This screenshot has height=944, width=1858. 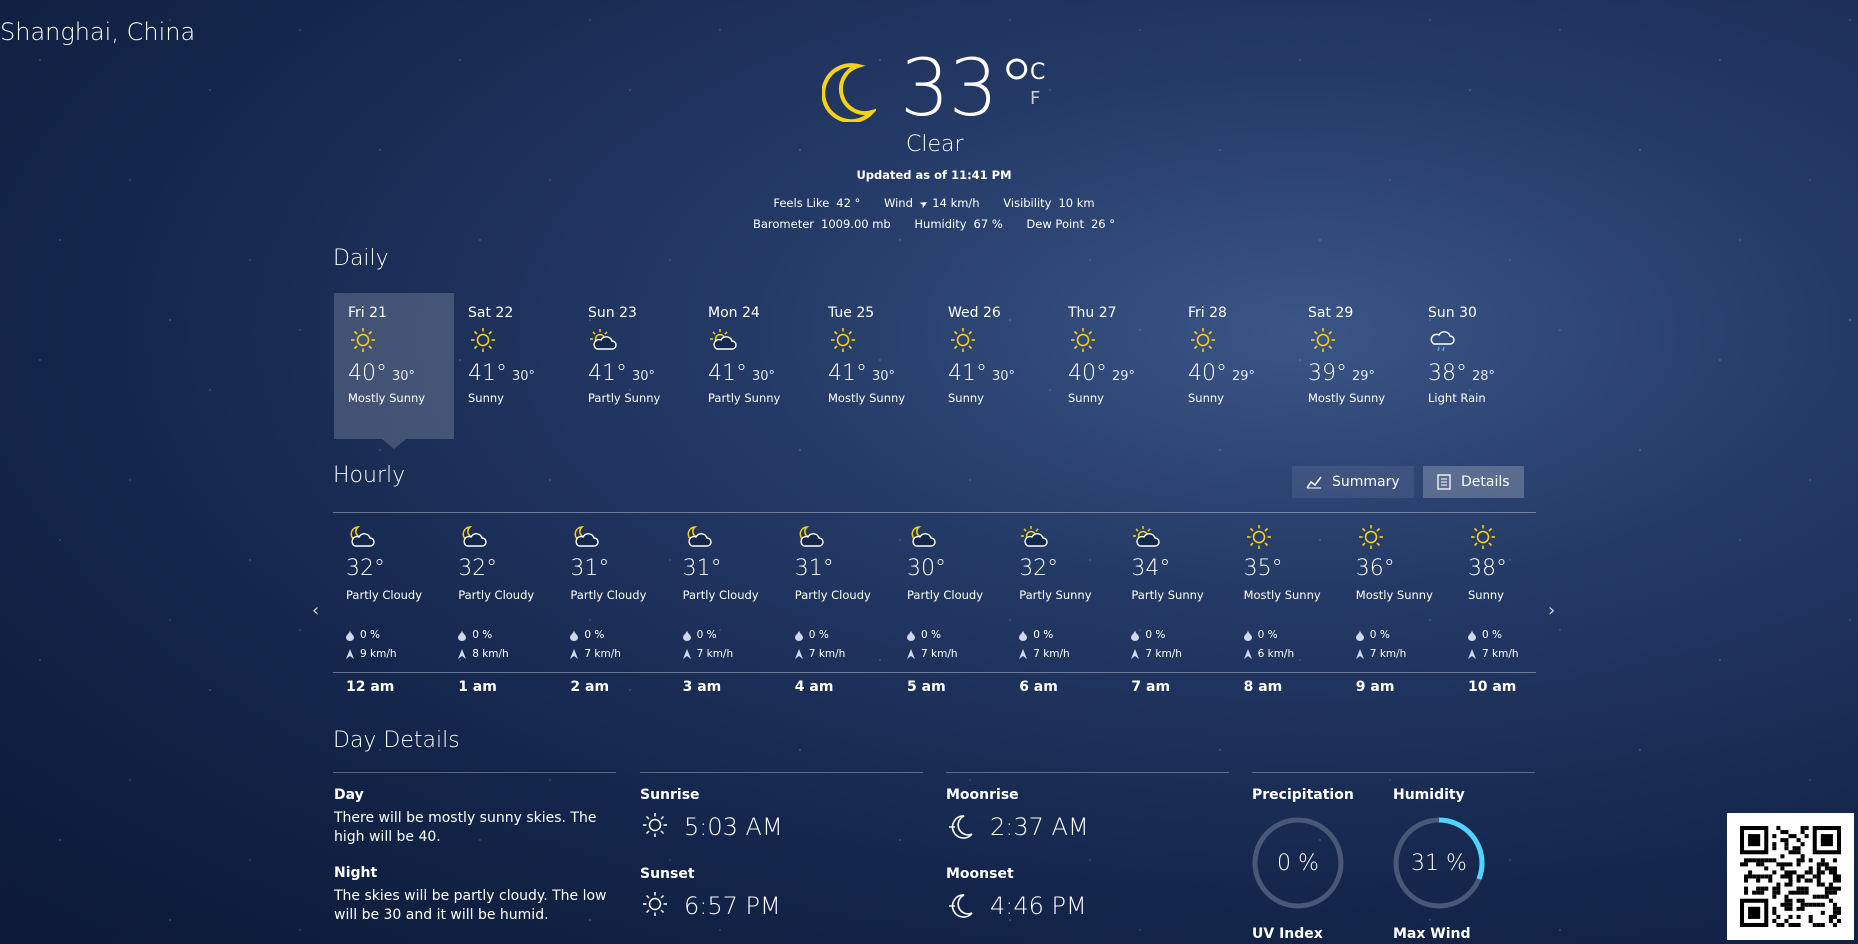 I want to click on hourly-item-7: 34° Partly Sunny 0 % 7 km/h 7 am, so click(x=1174, y=605).